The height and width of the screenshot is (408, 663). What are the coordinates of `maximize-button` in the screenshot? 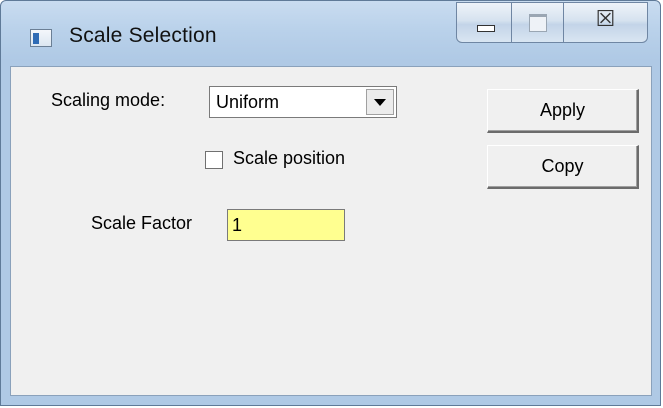 It's located at (538, 22).